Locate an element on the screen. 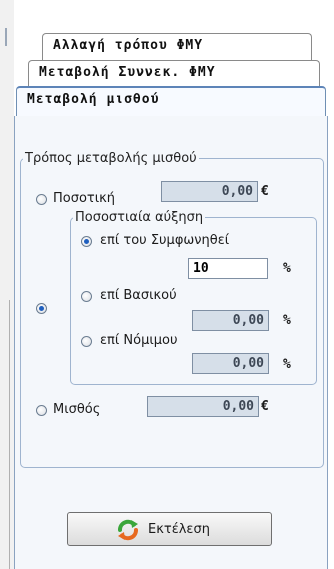  salary-label: Μισθός is located at coordinates (77, 409).